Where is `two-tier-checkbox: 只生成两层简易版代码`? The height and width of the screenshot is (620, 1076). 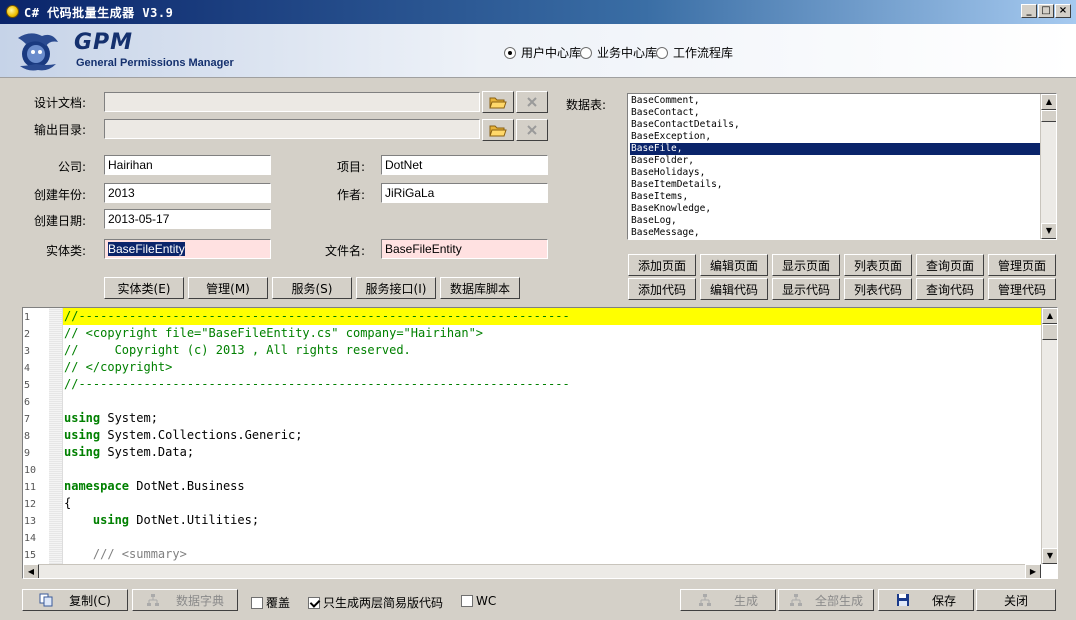
two-tier-checkbox: 只生成两层简易版代码 is located at coordinates (375, 602).